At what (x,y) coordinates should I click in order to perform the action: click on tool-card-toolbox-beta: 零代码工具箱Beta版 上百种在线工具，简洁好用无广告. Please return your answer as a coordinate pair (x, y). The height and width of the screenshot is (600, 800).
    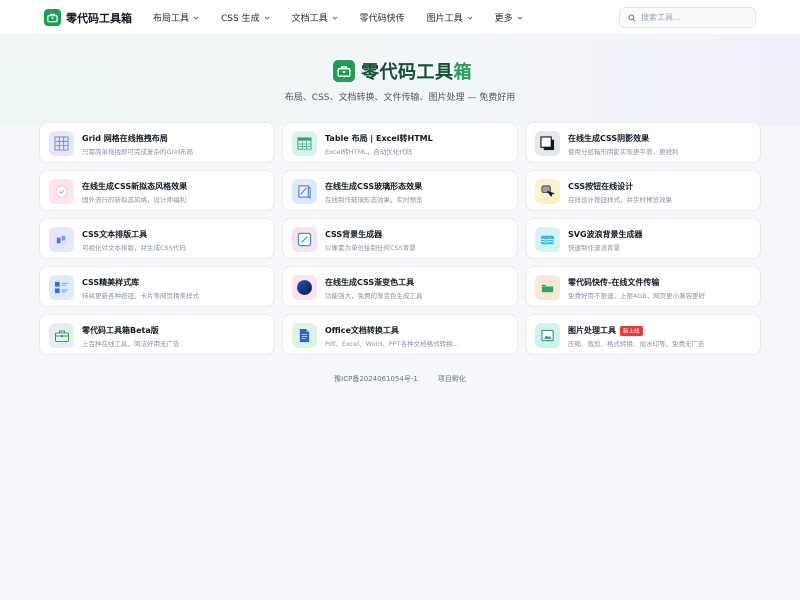
    Looking at the image, I should click on (157, 334).